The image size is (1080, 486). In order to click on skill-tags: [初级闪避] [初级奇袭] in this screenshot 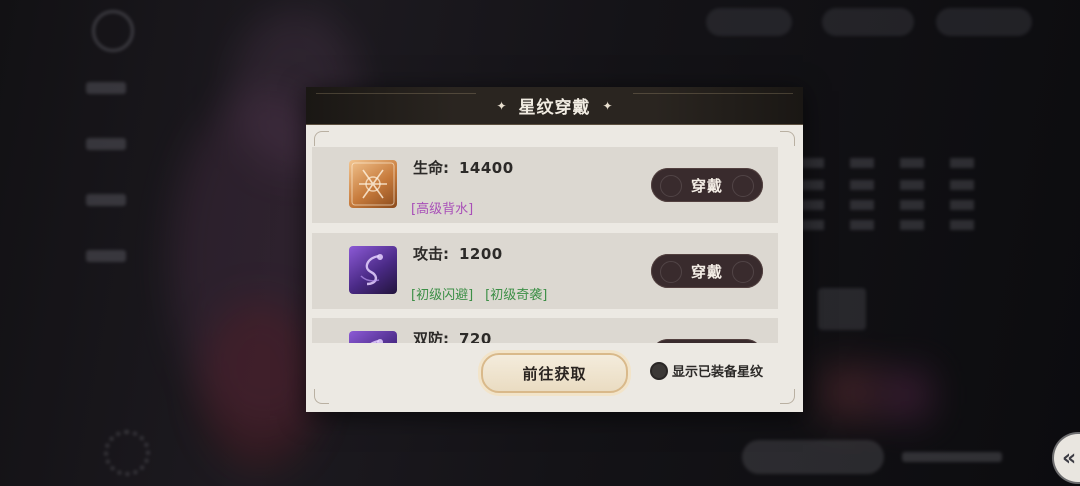, I will do `click(485, 293)`.